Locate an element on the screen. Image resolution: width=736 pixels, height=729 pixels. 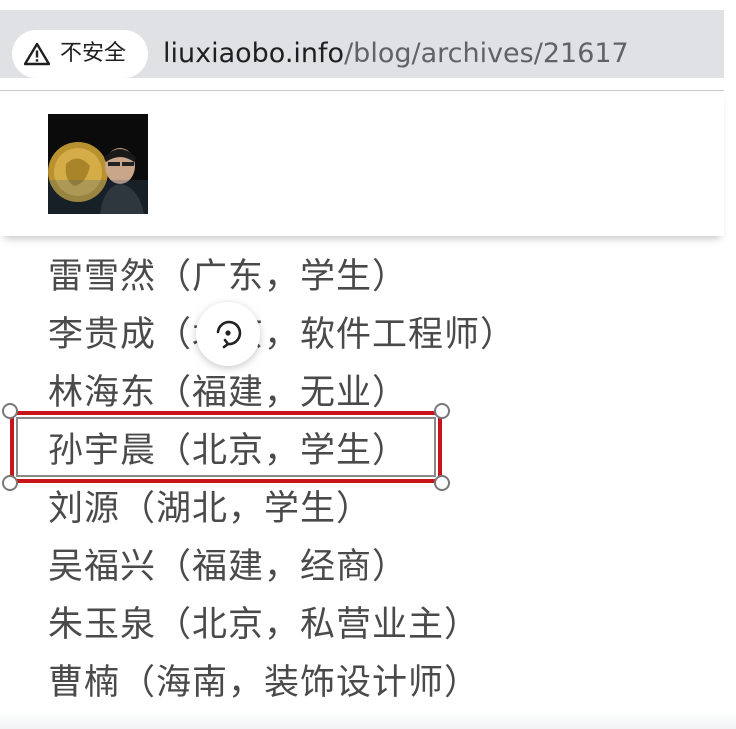
resize-handle-bottom-left is located at coordinates (10, 483).